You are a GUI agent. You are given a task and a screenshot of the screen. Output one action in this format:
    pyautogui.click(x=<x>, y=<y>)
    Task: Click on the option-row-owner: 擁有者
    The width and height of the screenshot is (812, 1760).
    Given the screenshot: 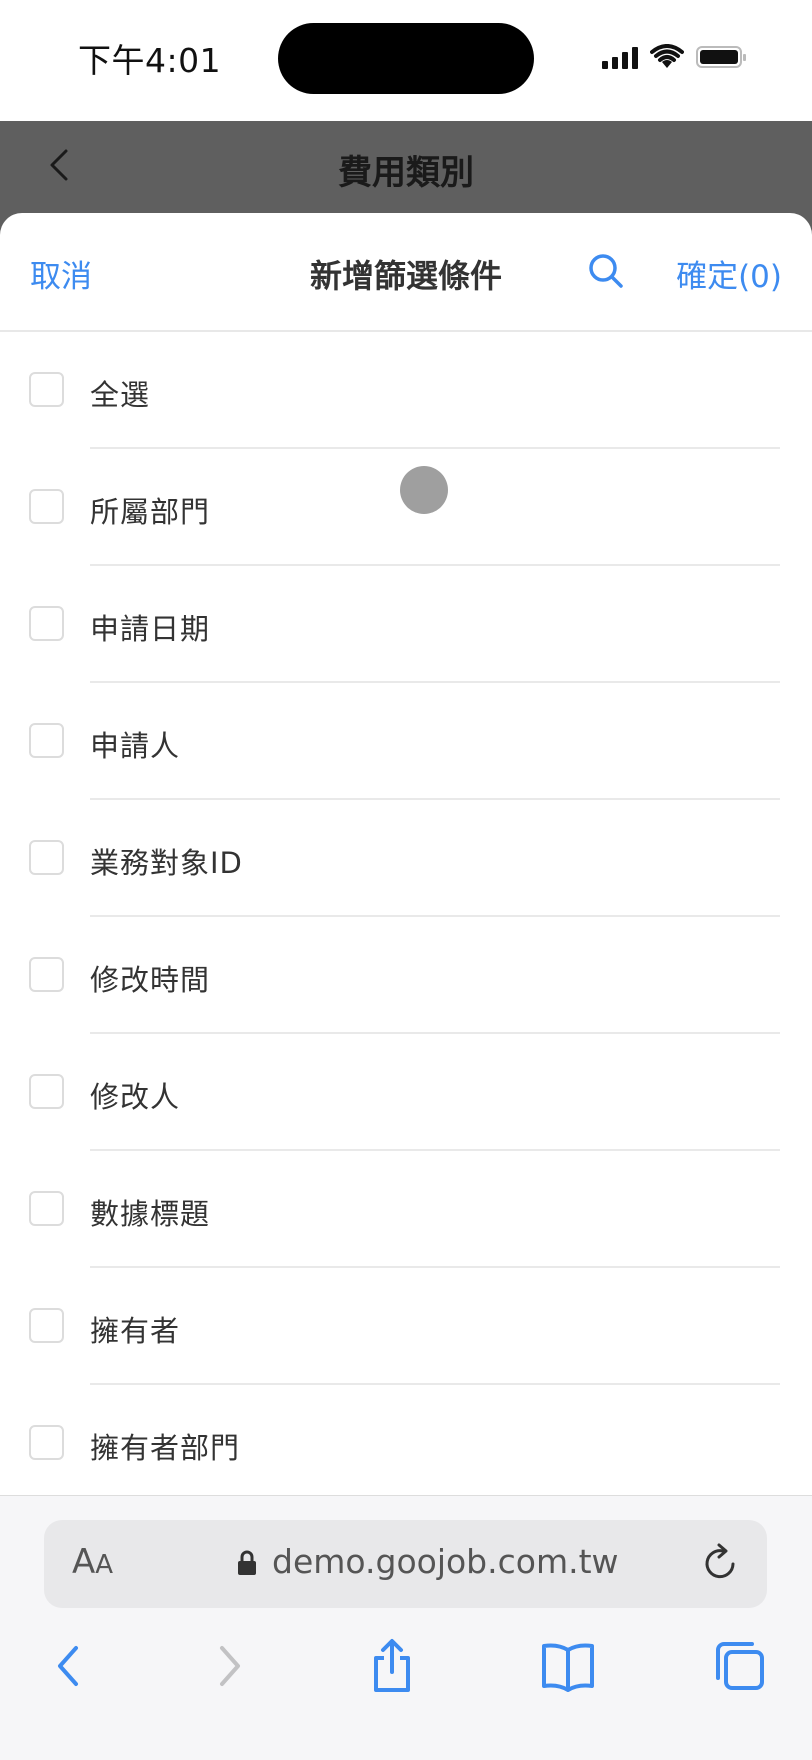 What is the action you would take?
    pyautogui.click(x=406, y=1326)
    